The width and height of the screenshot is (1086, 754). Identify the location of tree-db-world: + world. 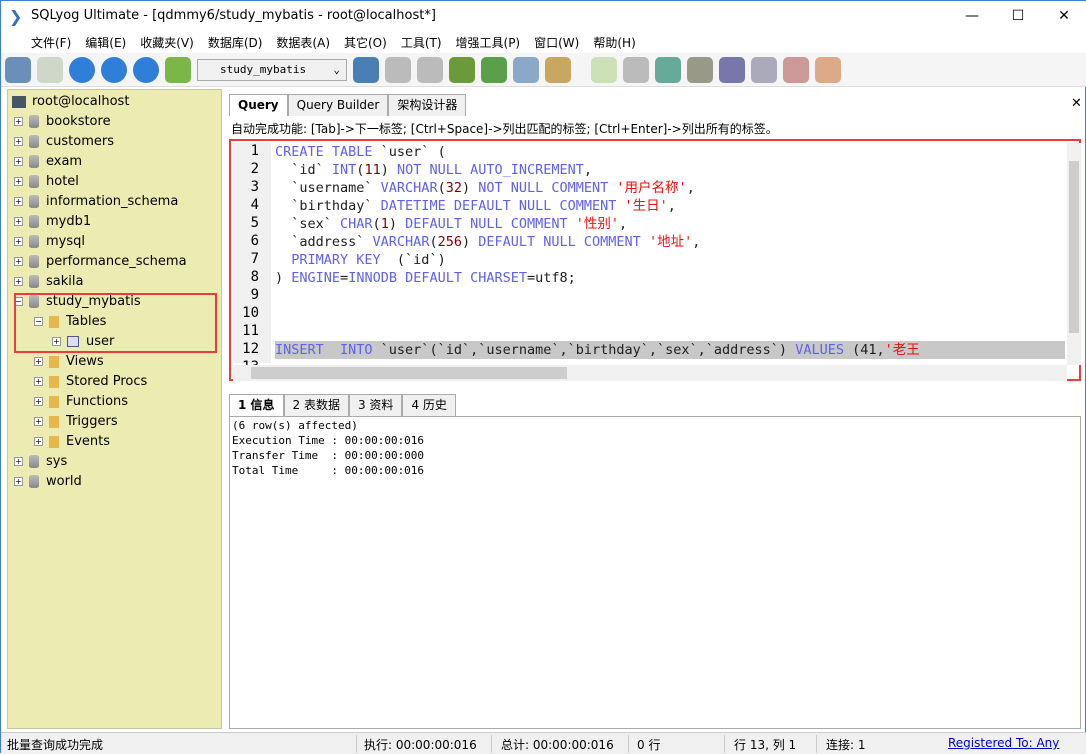
(48, 482).